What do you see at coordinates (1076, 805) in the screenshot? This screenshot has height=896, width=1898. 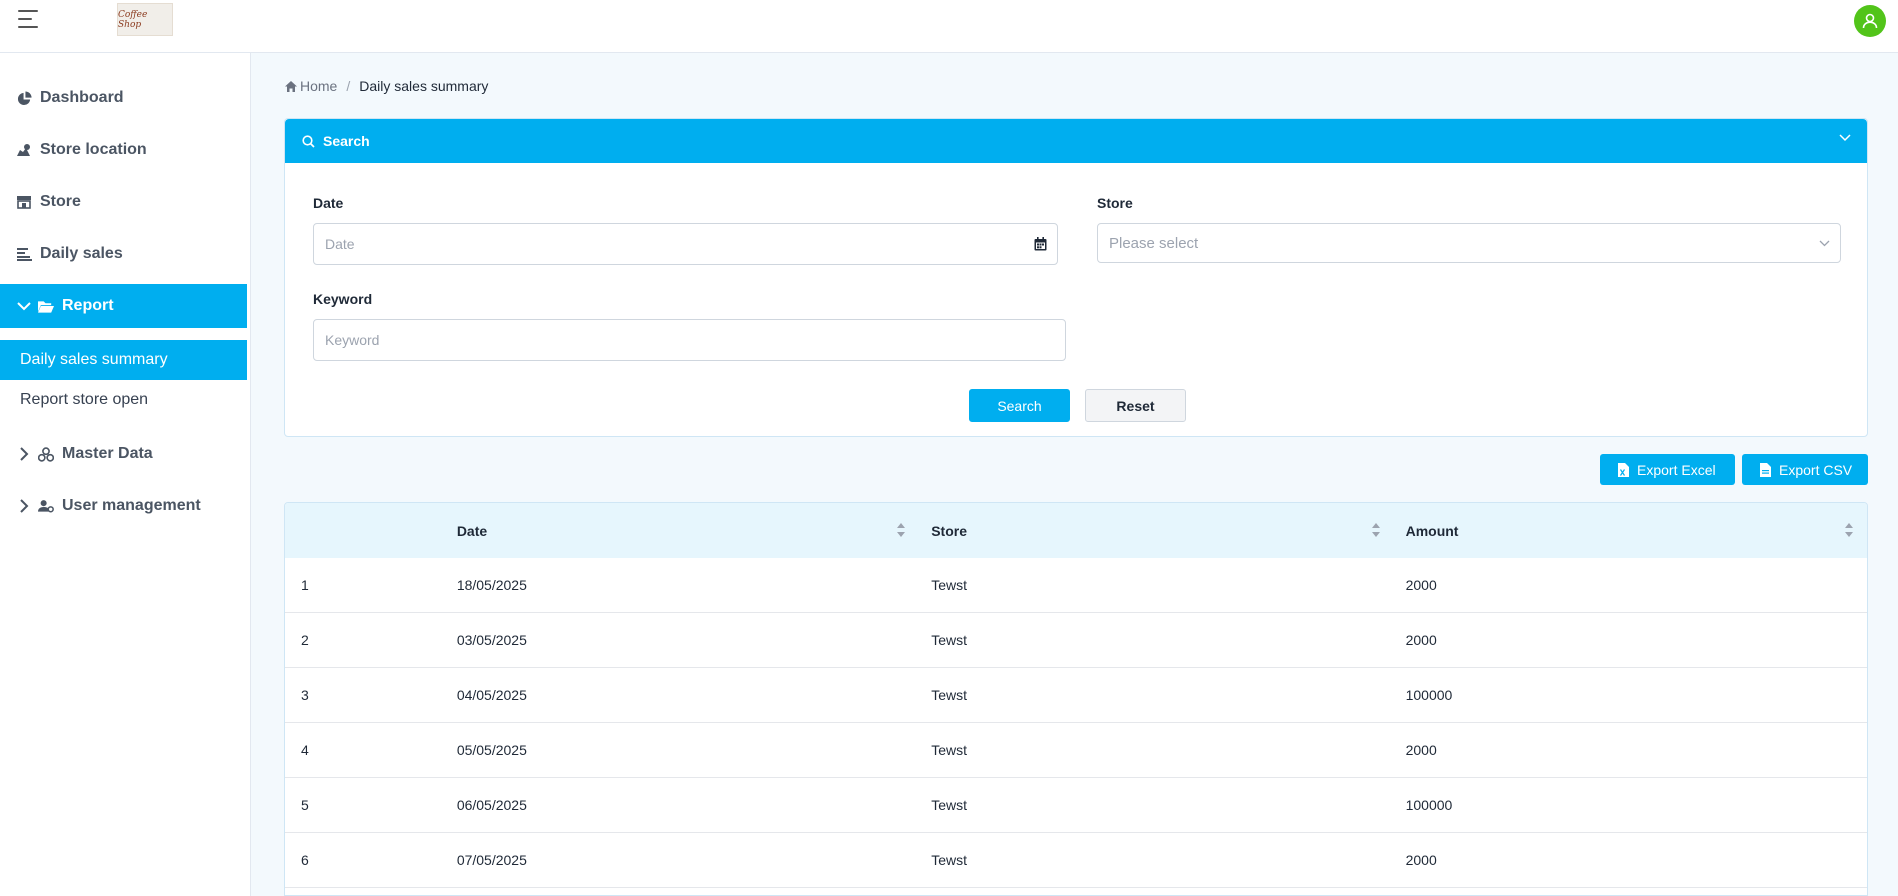 I see `table-row: 5 06/05/2025 Tewst 100000` at bounding box center [1076, 805].